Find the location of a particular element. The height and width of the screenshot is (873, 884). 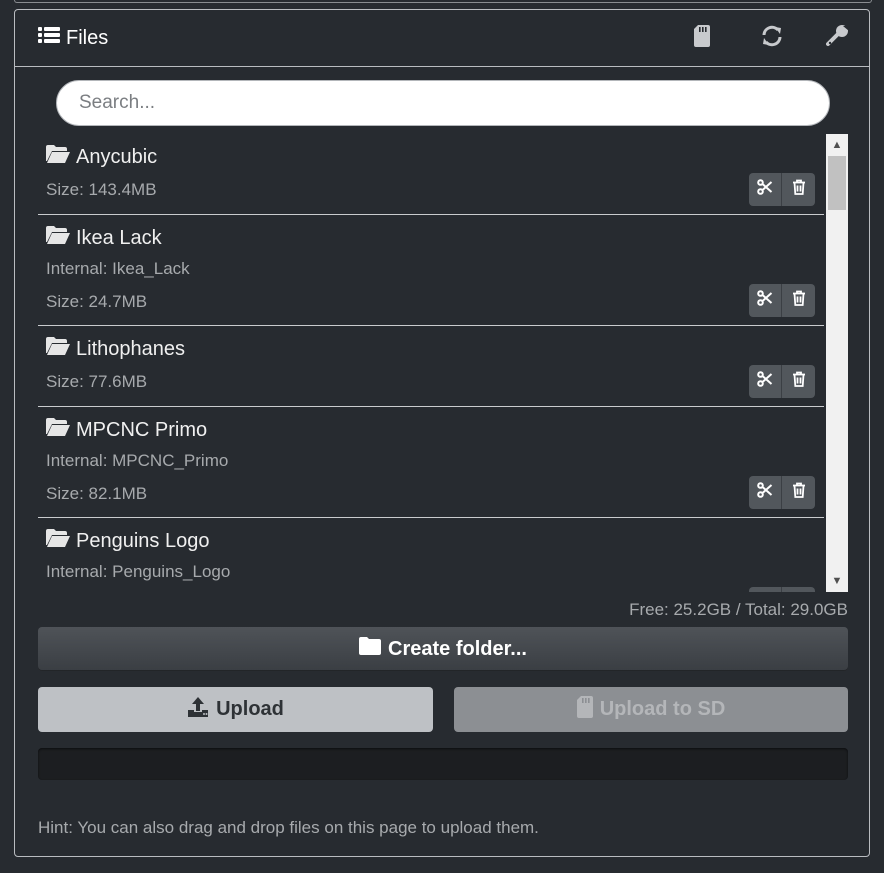

file-name-text: Lithophanes is located at coordinates (130, 348).